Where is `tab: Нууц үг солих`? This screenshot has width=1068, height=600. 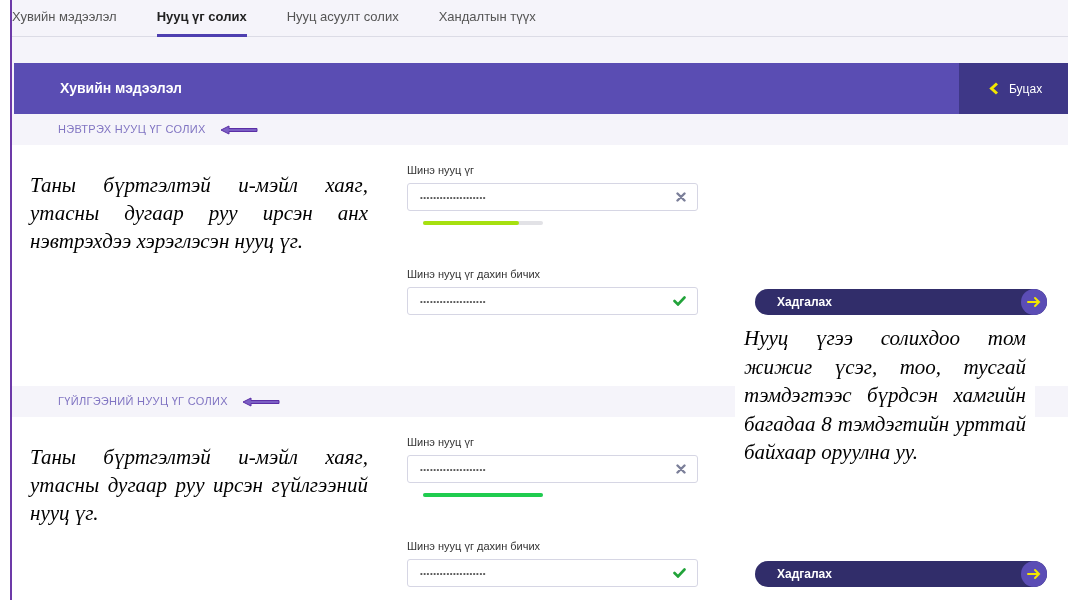
tab: Нууц үг солих is located at coordinates (201, 18).